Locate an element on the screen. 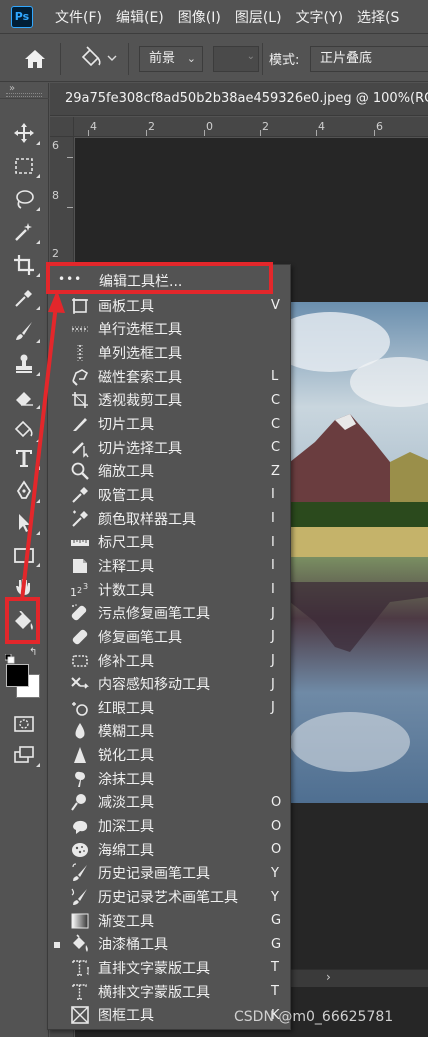  flyout-item: 加深工具 O is located at coordinates (169, 826).